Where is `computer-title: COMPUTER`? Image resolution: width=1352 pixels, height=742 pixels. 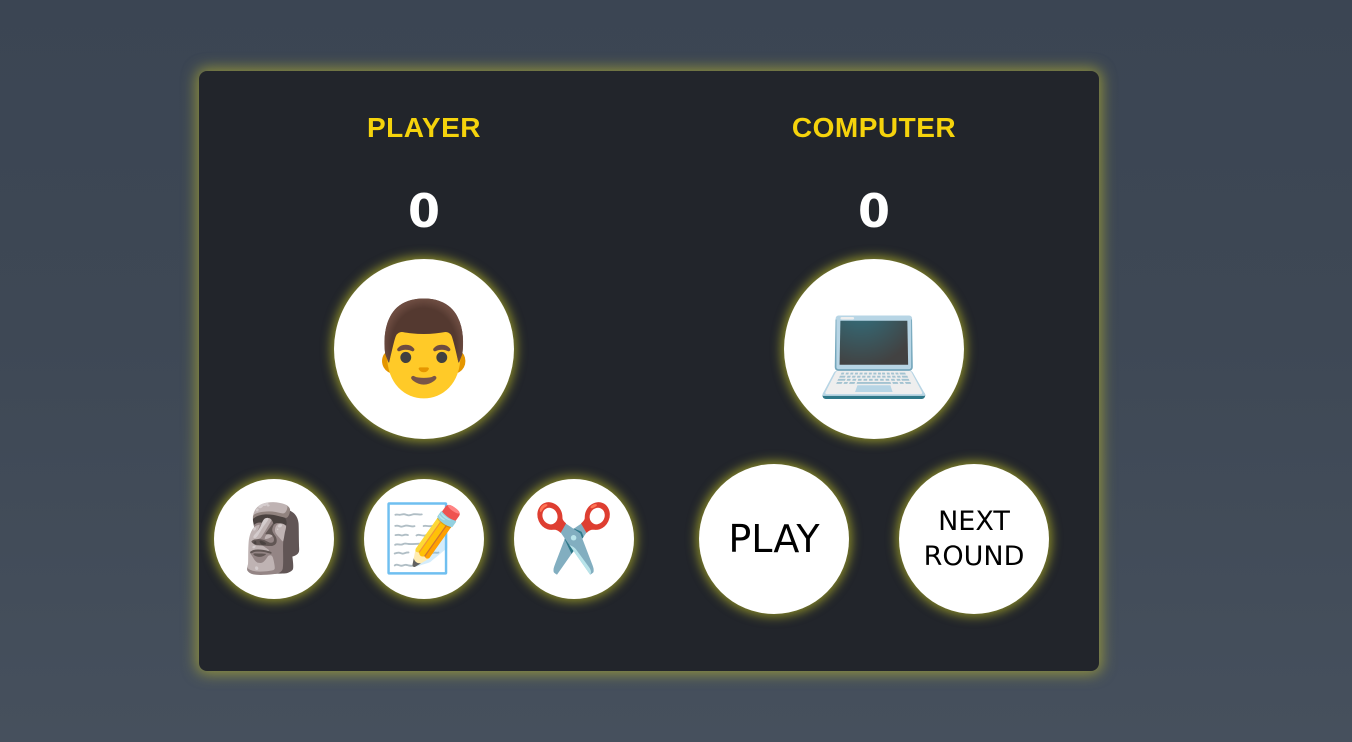
computer-title: COMPUTER is located at coordinates (874, 127).